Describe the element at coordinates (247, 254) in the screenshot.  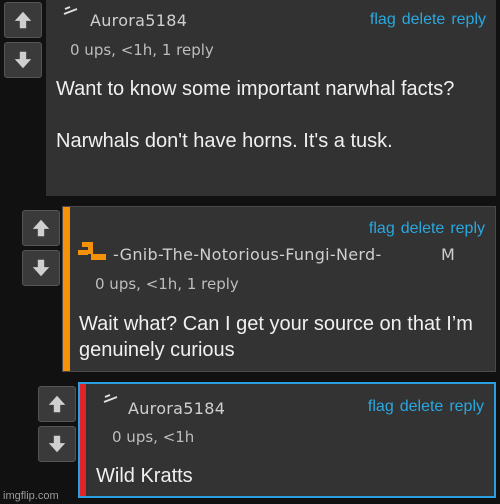
I see `comment-username: -Gnib-The-Notorious-Fungi-Nerd-` at that location.